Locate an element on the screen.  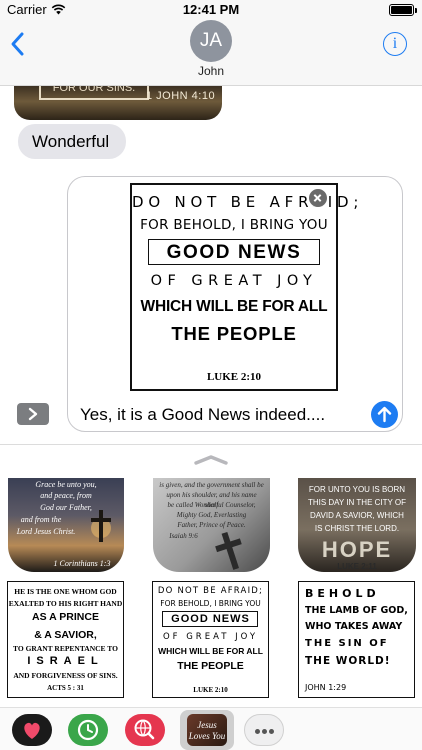
sticker-line: THE WORLD! is located at coordinates (348, 661).